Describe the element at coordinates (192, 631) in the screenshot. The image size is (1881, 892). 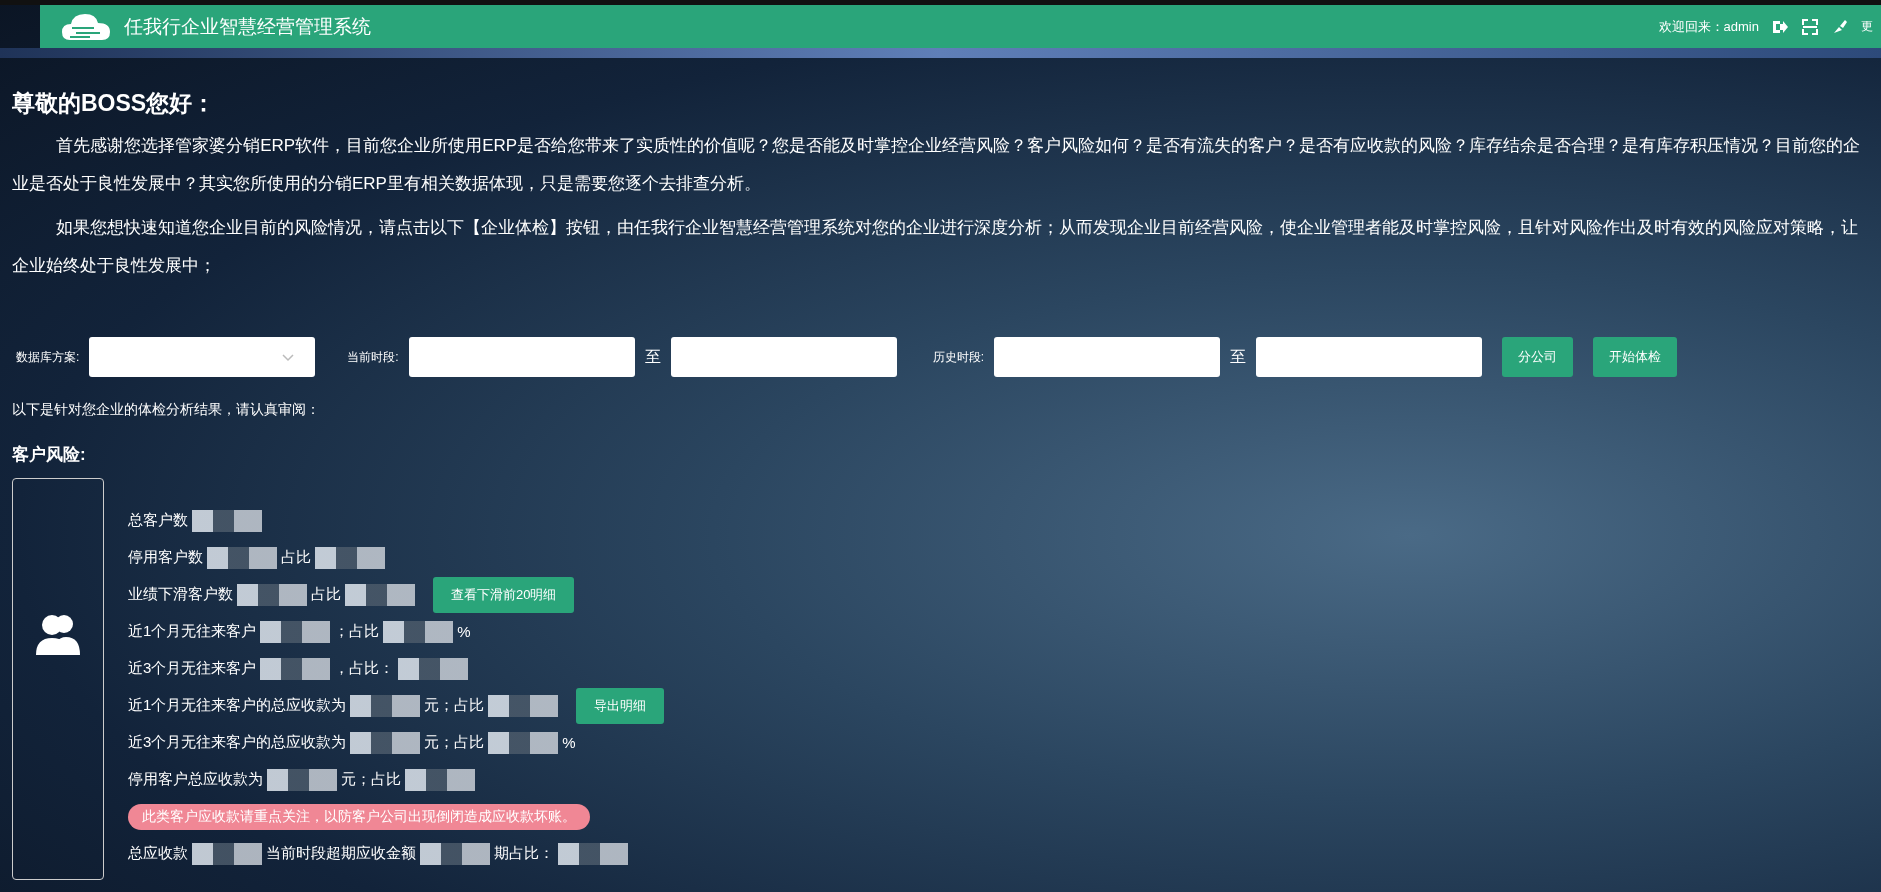
I see `row-label: 近1个月无往来客户` at that location.